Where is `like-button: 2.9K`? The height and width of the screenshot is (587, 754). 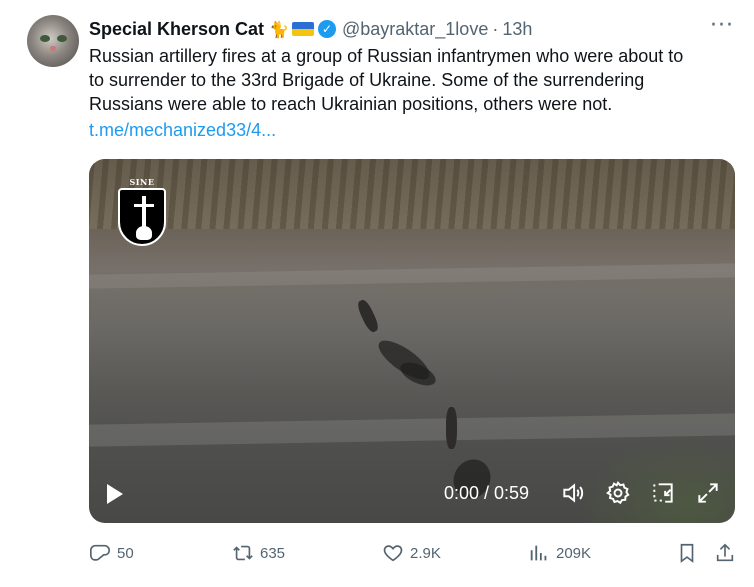
like-button: 2.9K is located at coordinates (411, 553).